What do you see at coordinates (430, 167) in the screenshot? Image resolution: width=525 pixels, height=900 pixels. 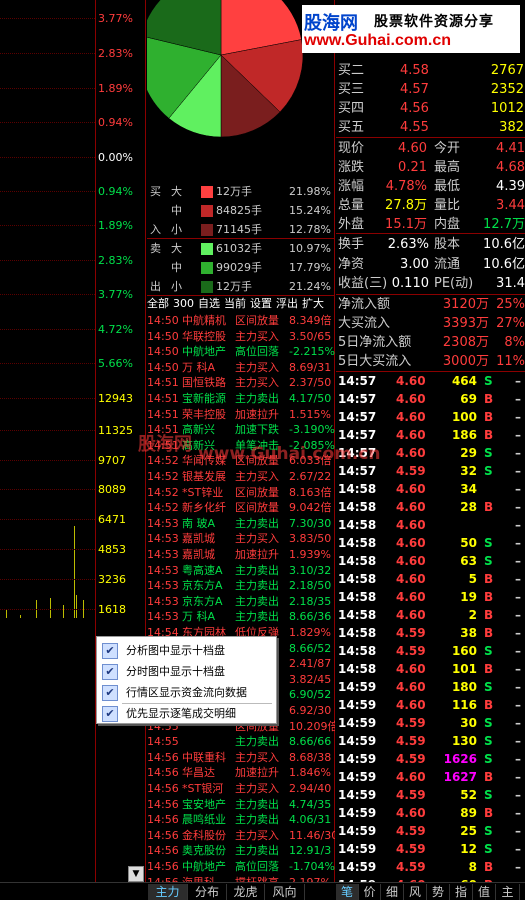 I see `stat-row: 涨跌 0.21 最高 4.68` at bounding box center [430, 167].